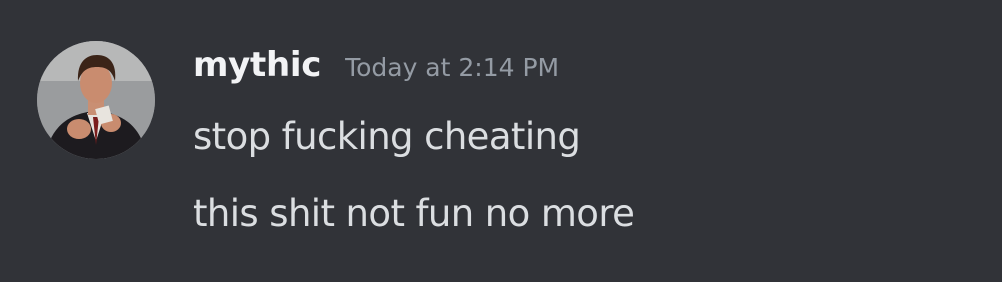 The width and height of the screenshot is (1002, 282). I want to click on user-avatar, so click(96, 100).